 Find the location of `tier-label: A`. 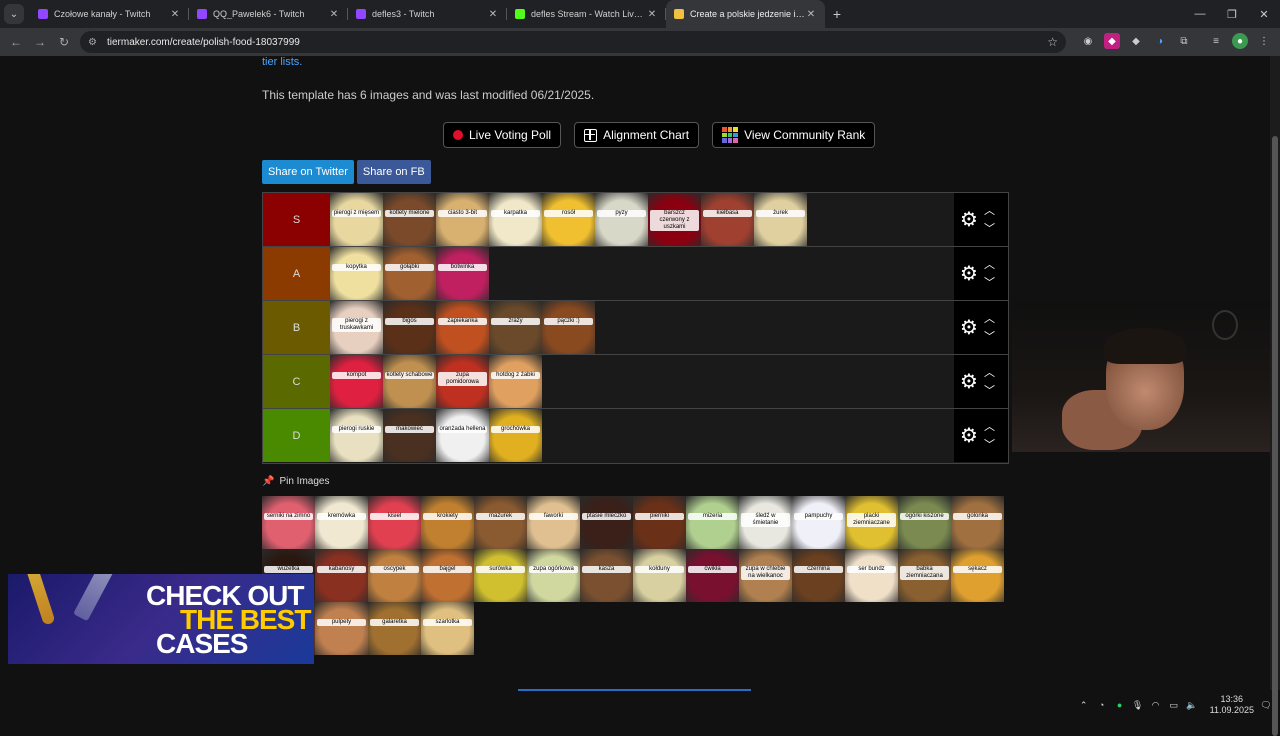

tier-label: A is located at coordinates (296, 273).